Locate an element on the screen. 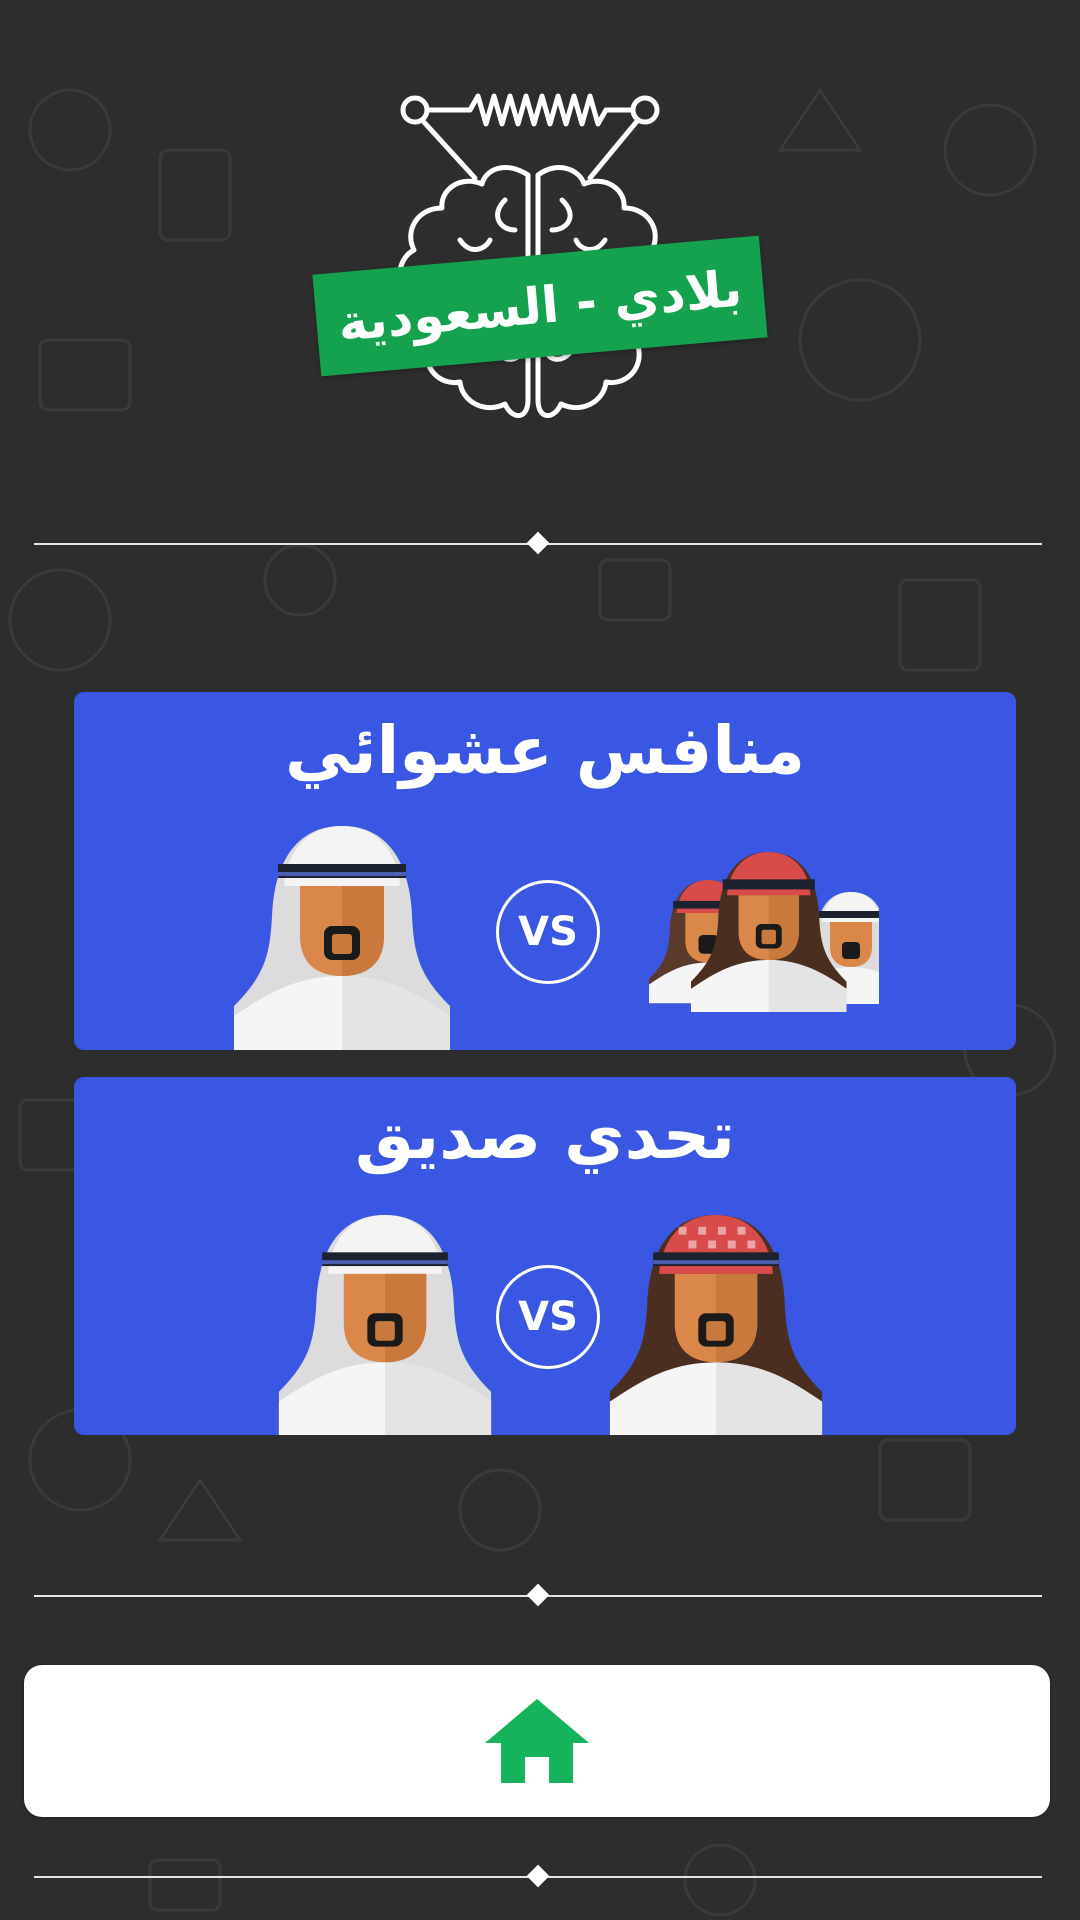 The width and height of the screenshot is (1080, 1920). bottom-divider is located at coordinates (538, 1595).